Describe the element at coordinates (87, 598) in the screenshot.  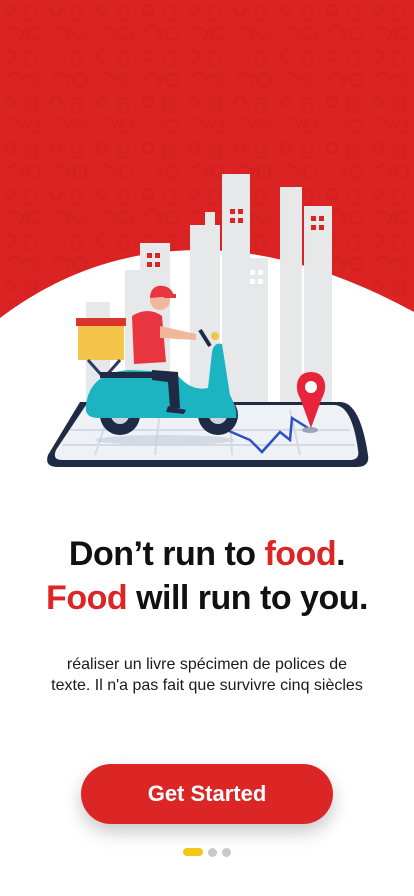
I see `headline-accent-food-2: Food` at that location.